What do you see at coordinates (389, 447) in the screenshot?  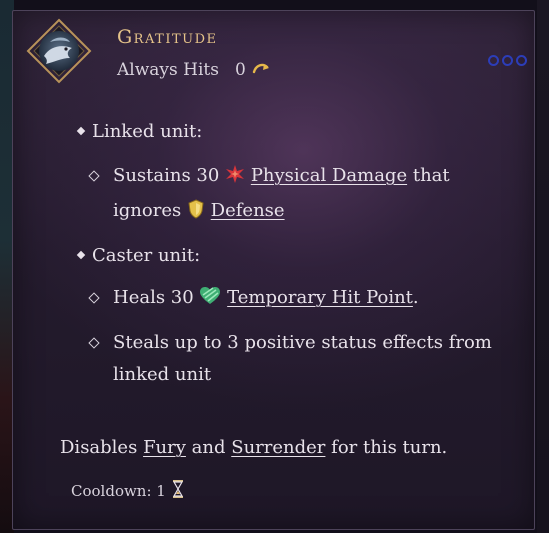 I see `for-this-turn-text: for this turn.` at bounding box center [389, 447].